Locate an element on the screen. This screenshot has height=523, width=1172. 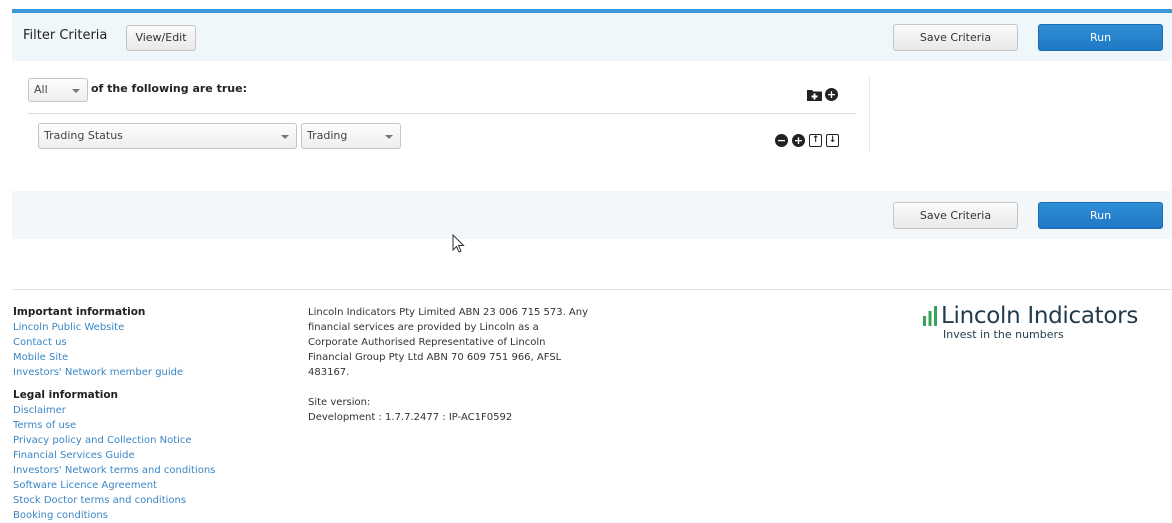
save-criteria-button-top: Save Criteria is located at coordinates (955, 37).